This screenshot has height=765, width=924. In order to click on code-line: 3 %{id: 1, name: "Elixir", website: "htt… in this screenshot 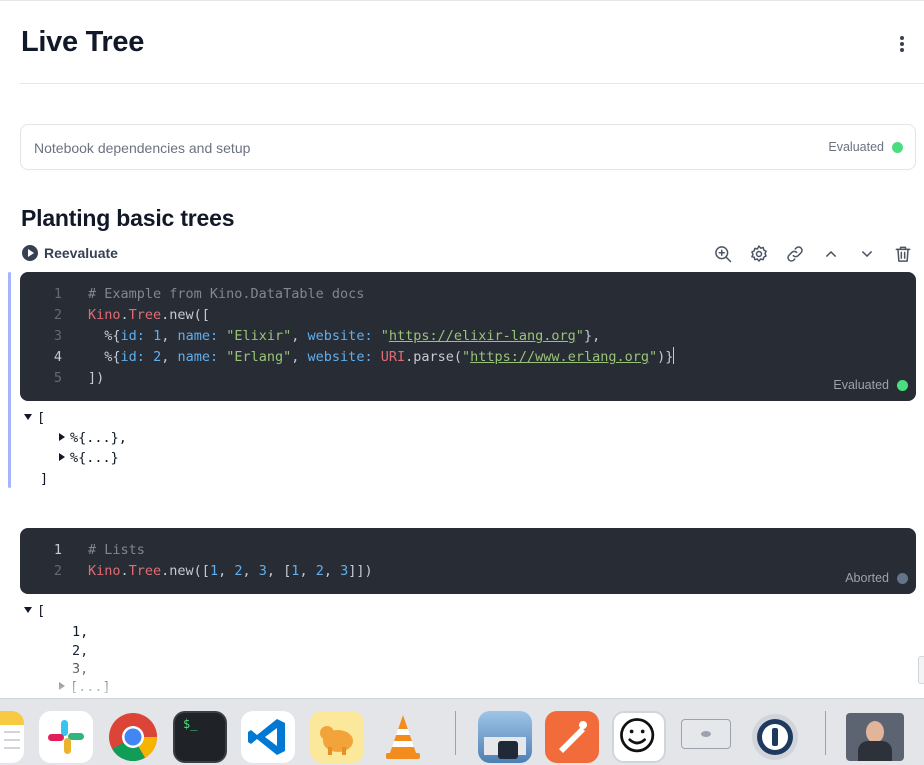, I will do `click(327, 336)`.